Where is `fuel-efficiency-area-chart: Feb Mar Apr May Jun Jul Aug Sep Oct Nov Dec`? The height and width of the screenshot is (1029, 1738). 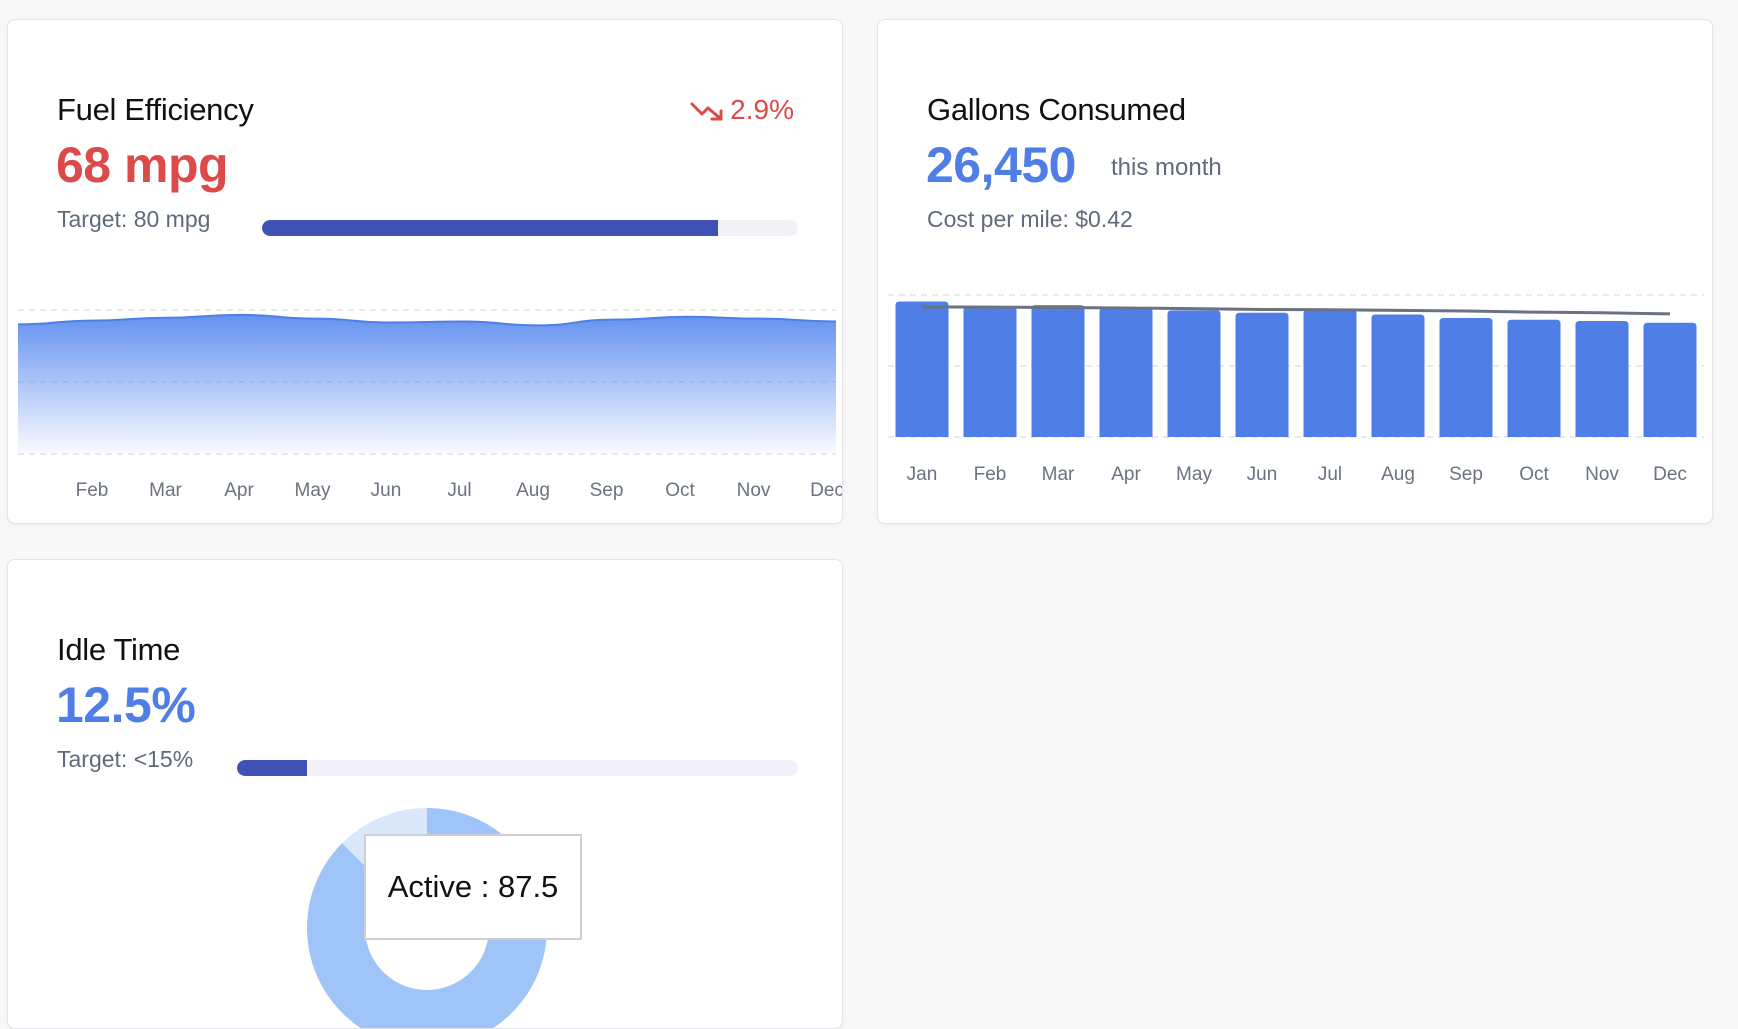
fuel-efficiency-area-chart: Feb Mar Apr May Jun Jul Aug Sep Oct Nov Dec is located at coordinates (430, 405).